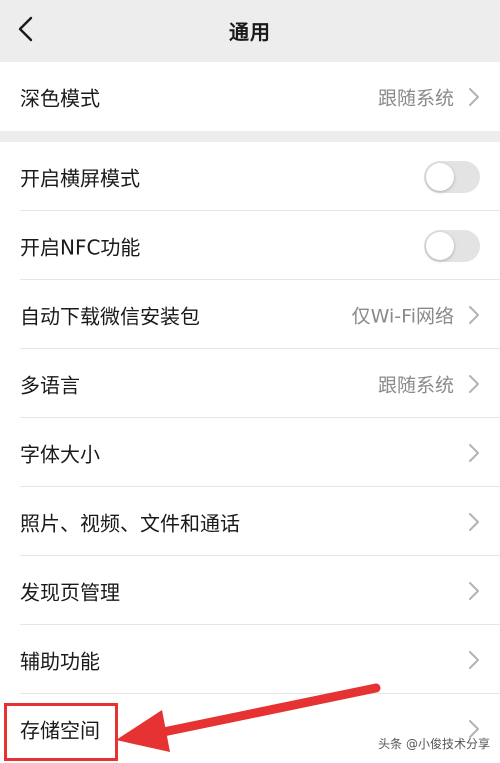  I want to click on settings-row-label: 照片、视频、文件和通话, so click(130, 523).